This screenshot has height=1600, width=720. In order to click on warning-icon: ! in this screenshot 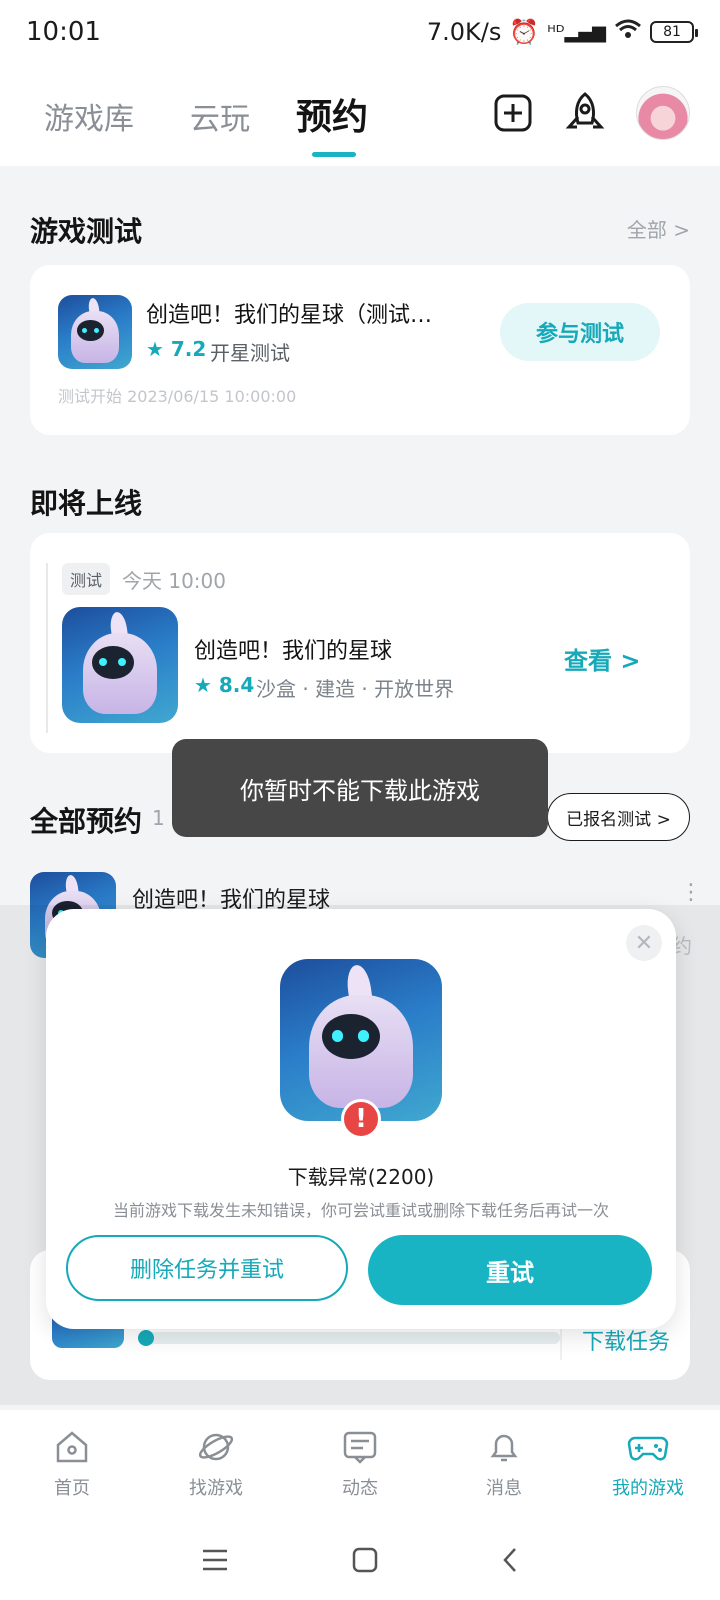, I will do `click(361, 1119)`.